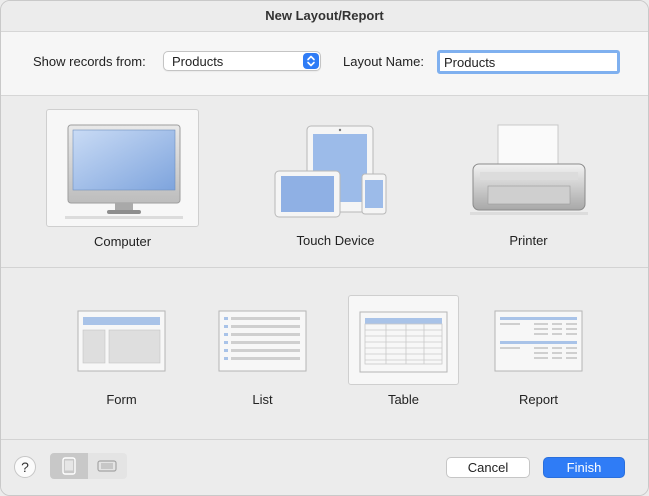 This screenshot has width=649, height=496. I want to click on device-printer: Printer, so click(528, 178).